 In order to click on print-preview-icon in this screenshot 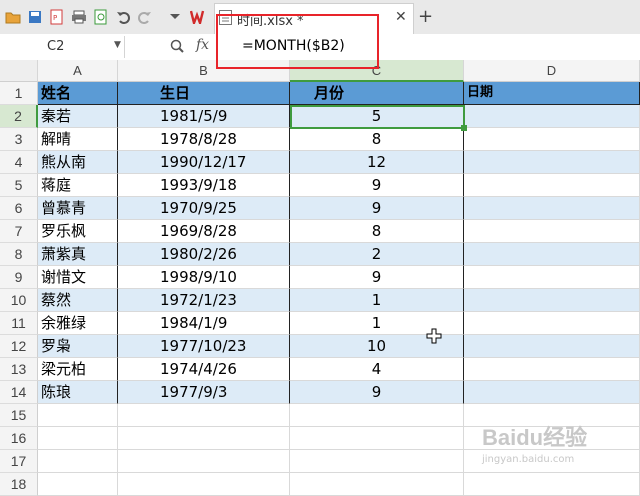, I will do `click(101, 17)`.